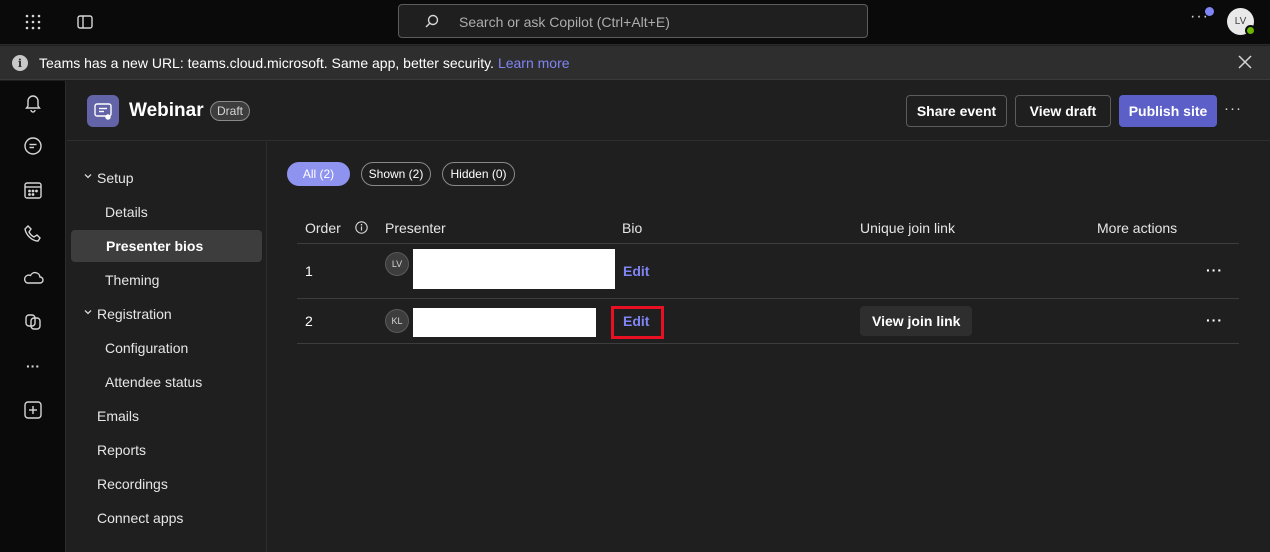  Describe the element at coordinates (230, 111) in the screenshot. I see `status-badge: Draft` at that location.